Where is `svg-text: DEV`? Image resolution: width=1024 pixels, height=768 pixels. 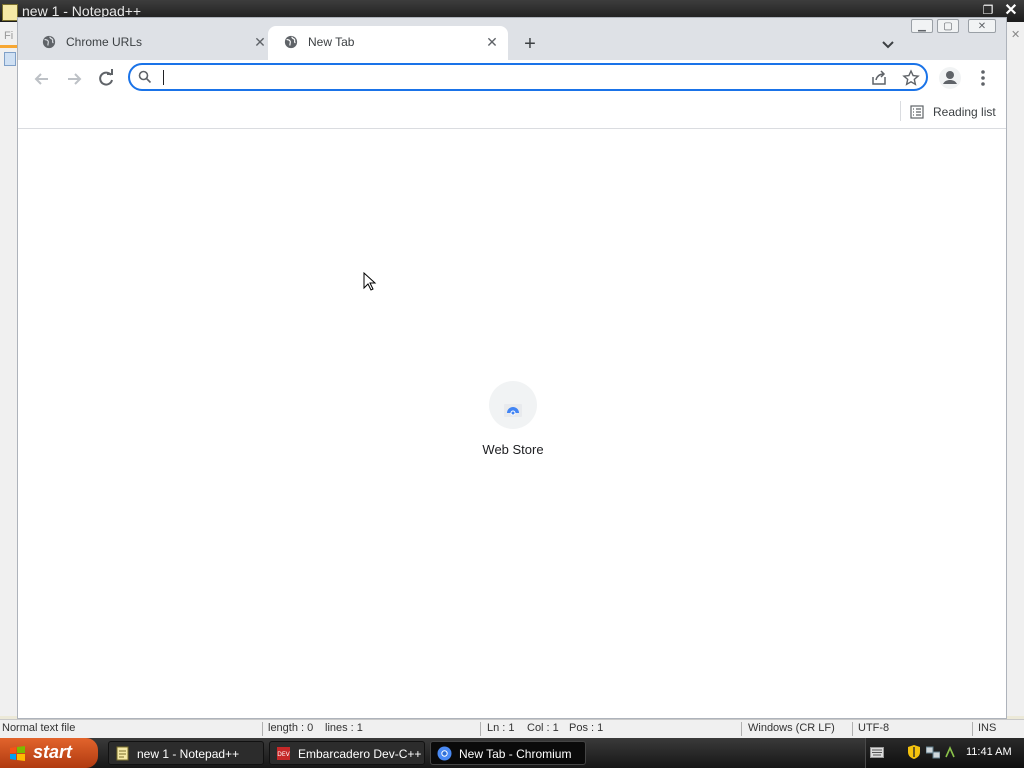 svg-text: DEV is located at coordinates (283, 754).